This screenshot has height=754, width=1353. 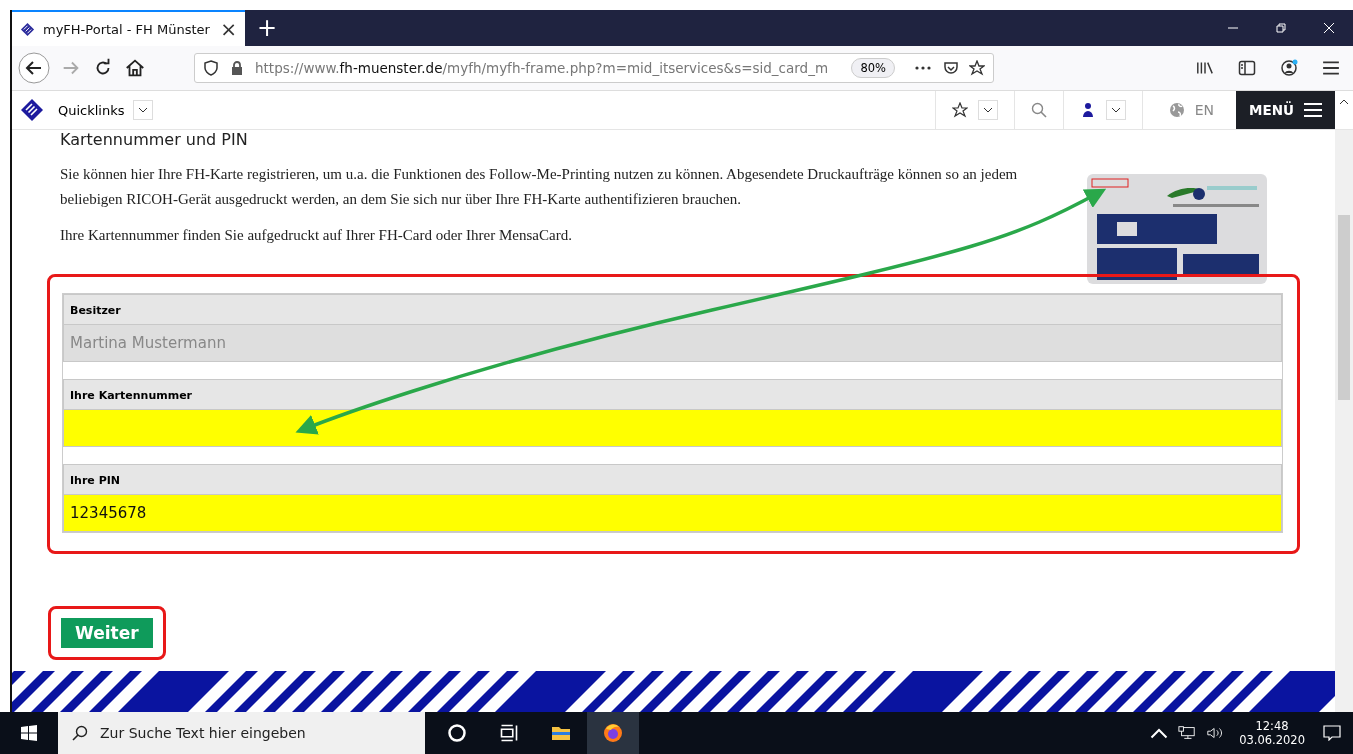 What do you see at coordinates (1187, 733) in the screenshot?
I see `network-icon` at bounding box center [1187, 733].